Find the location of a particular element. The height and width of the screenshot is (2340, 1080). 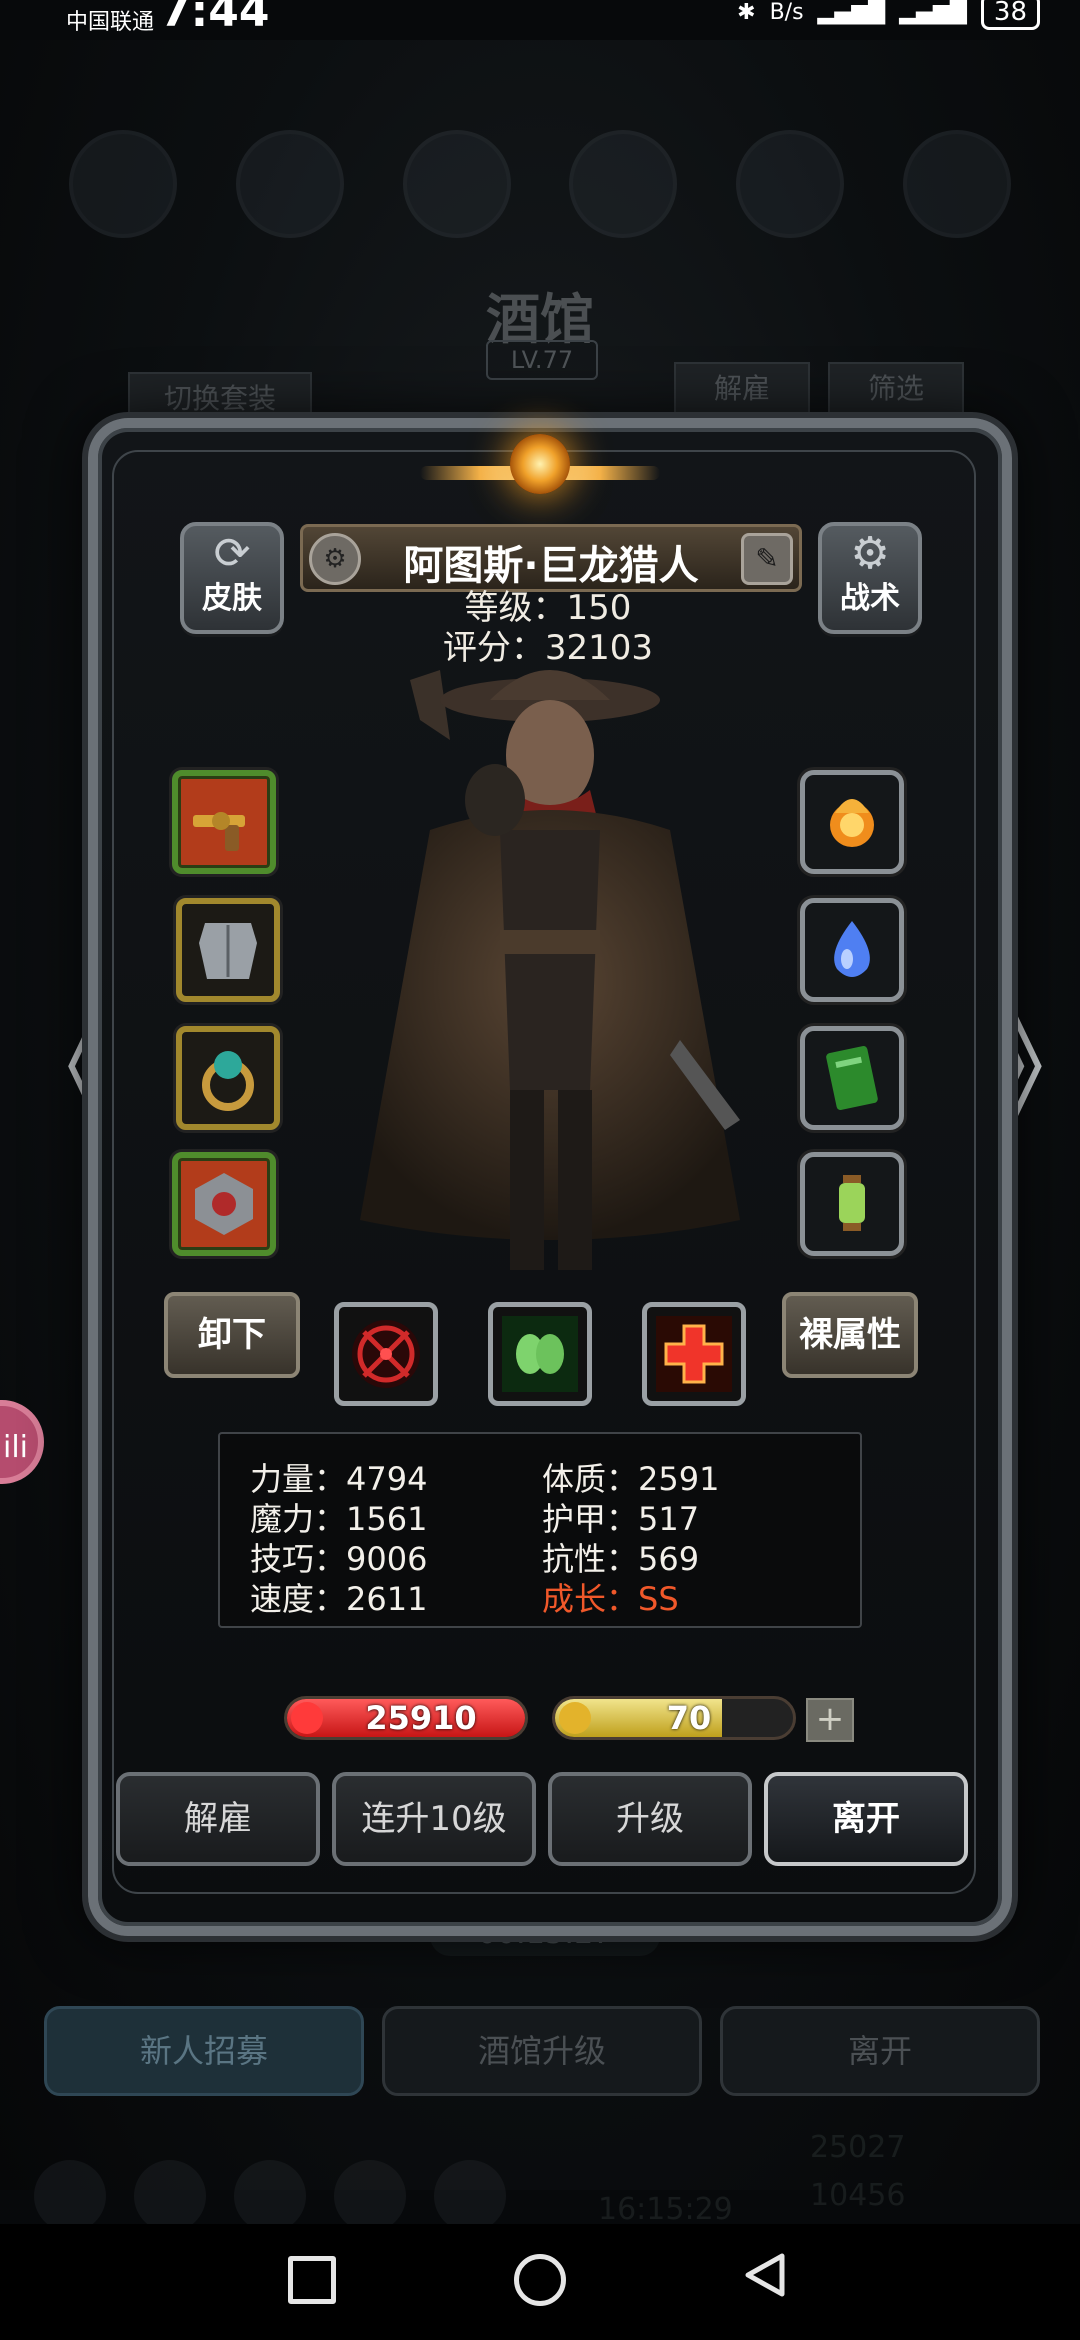

signal-icon: ▂▄▆█ is located at coordinates (851, 12).